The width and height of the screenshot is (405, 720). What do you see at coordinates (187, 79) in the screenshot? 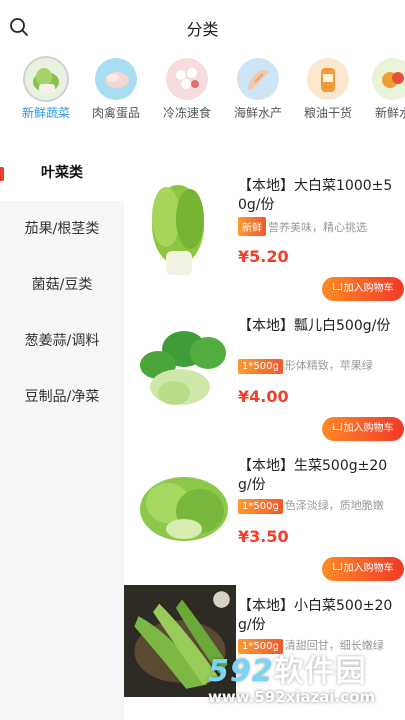
I see `dumpling-icon` at bounding box center [187, 79].